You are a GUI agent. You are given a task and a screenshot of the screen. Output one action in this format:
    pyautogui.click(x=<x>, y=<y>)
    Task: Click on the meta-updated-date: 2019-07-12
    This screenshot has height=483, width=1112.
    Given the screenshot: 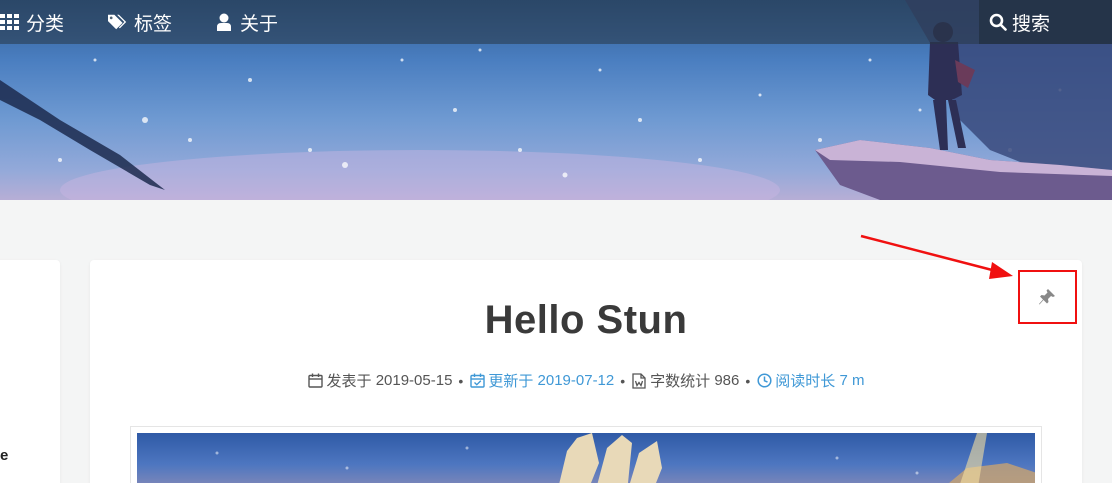 What is the action you would take?
    pyautogui.click(x=576, y=380)
    